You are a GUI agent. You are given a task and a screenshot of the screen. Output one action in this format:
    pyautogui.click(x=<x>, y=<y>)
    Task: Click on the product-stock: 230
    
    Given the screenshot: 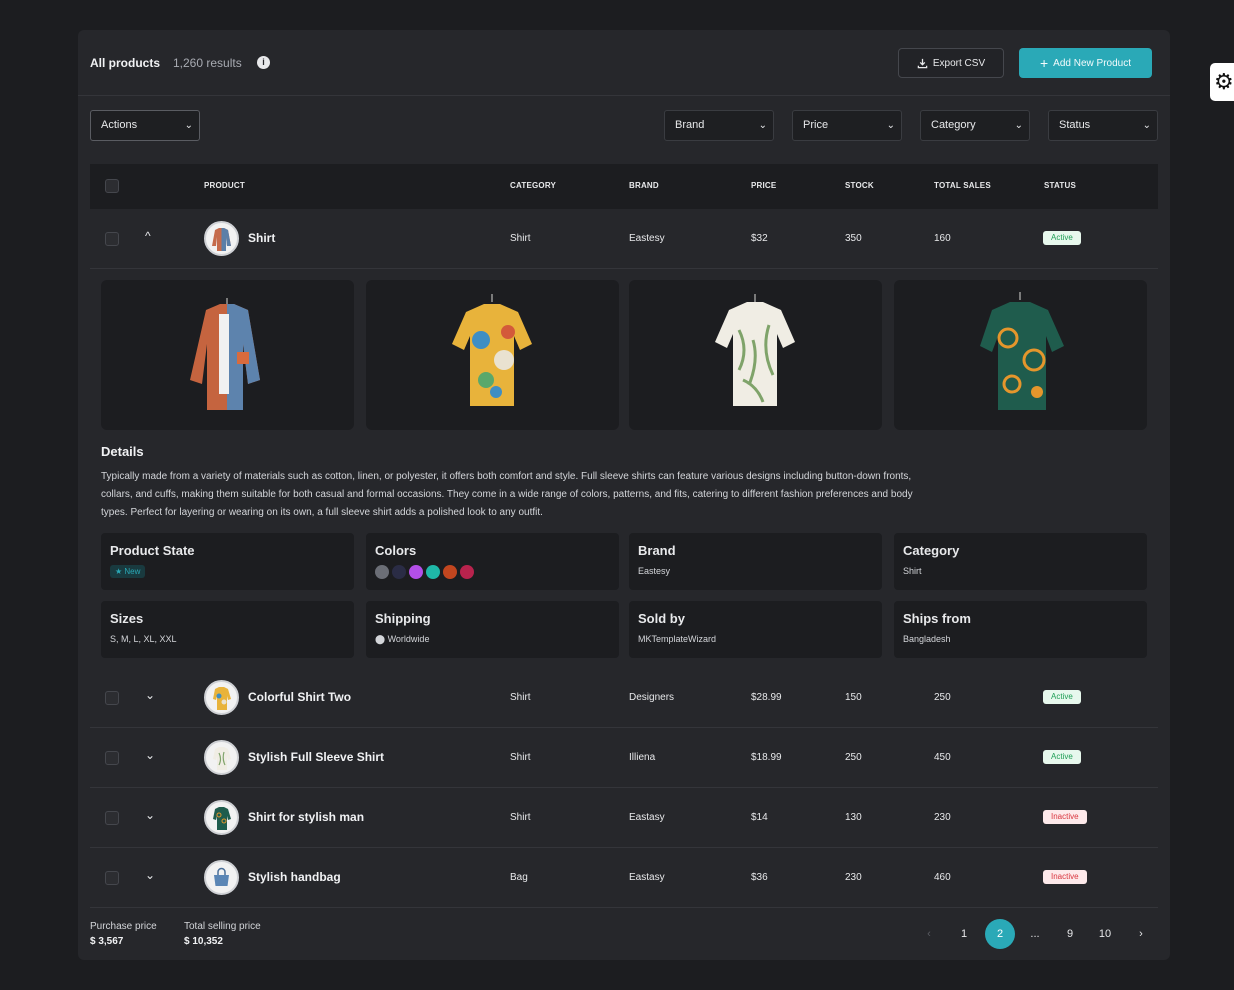 What is the action you would take?
    pyautogui.click(x=853, y=877)
    